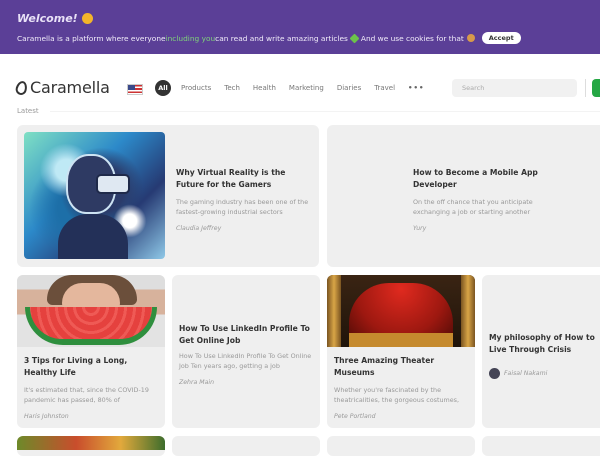 The width and height of the screenshot is (600, 456). Describe the element at coordinates (47, 18) in the screenshot. I see `welcome-text: Welcome!` at that location.